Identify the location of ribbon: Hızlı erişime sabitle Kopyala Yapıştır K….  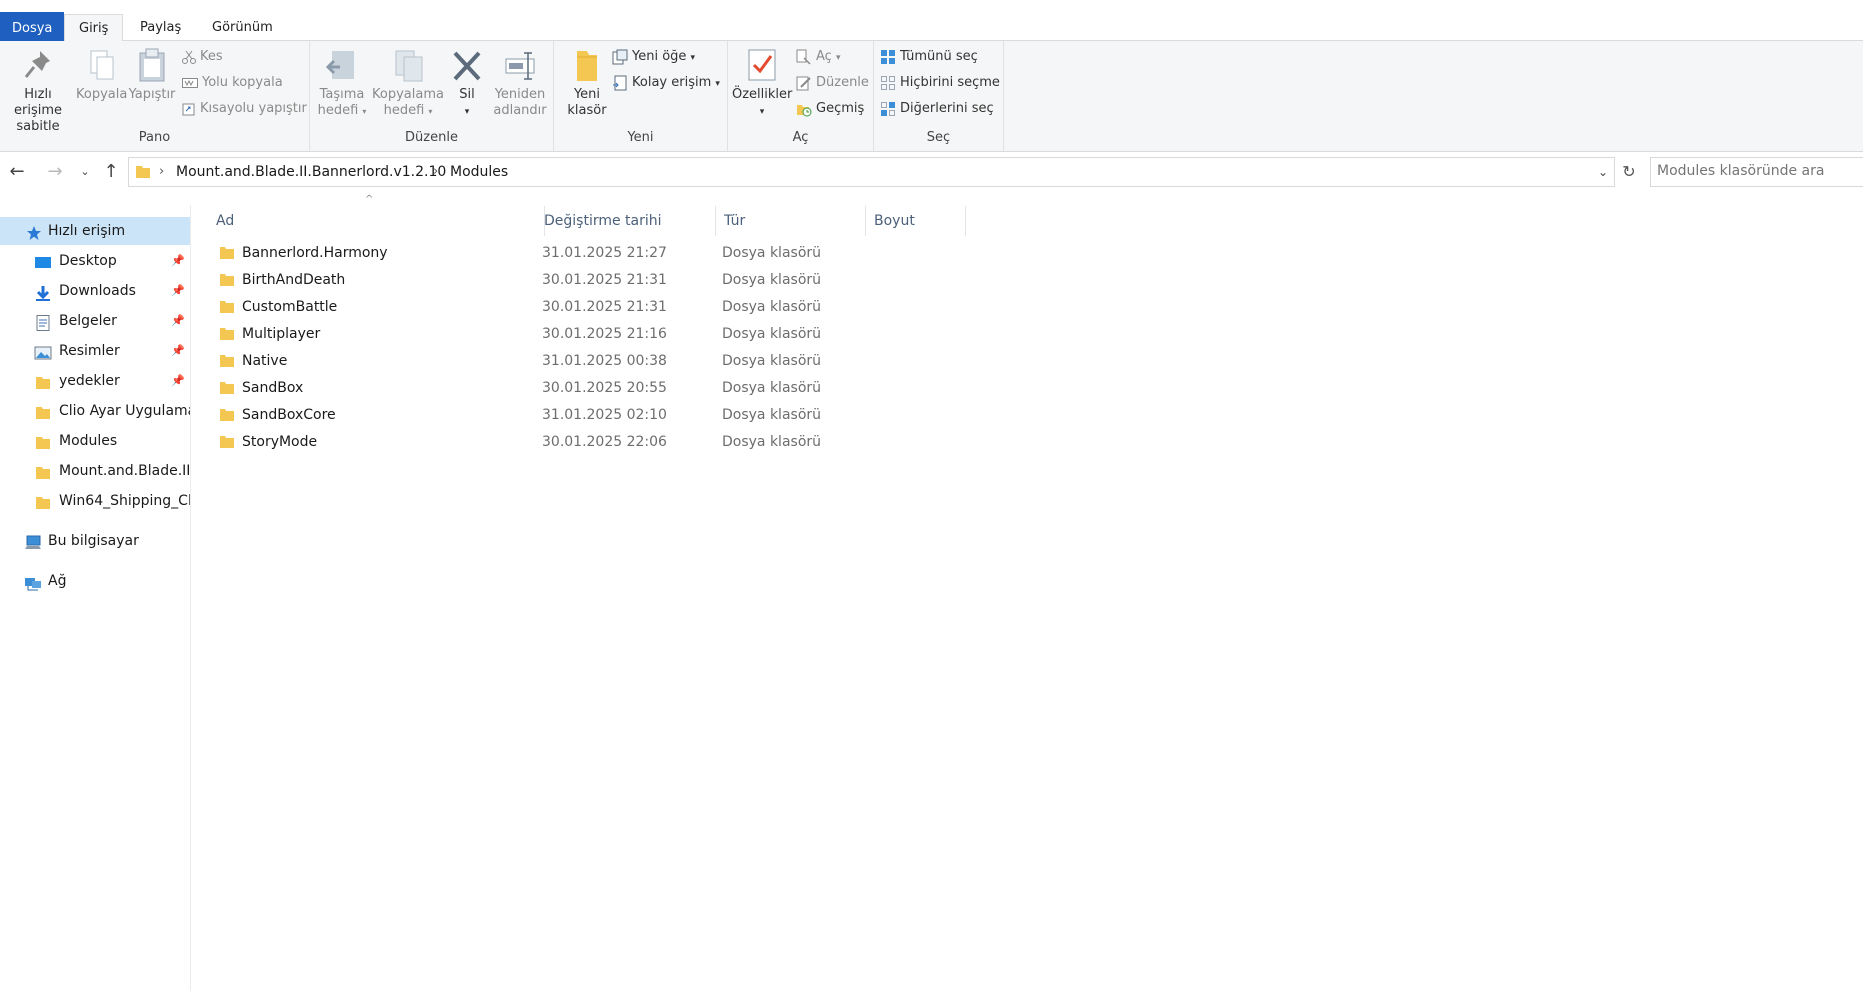
(931, 96).